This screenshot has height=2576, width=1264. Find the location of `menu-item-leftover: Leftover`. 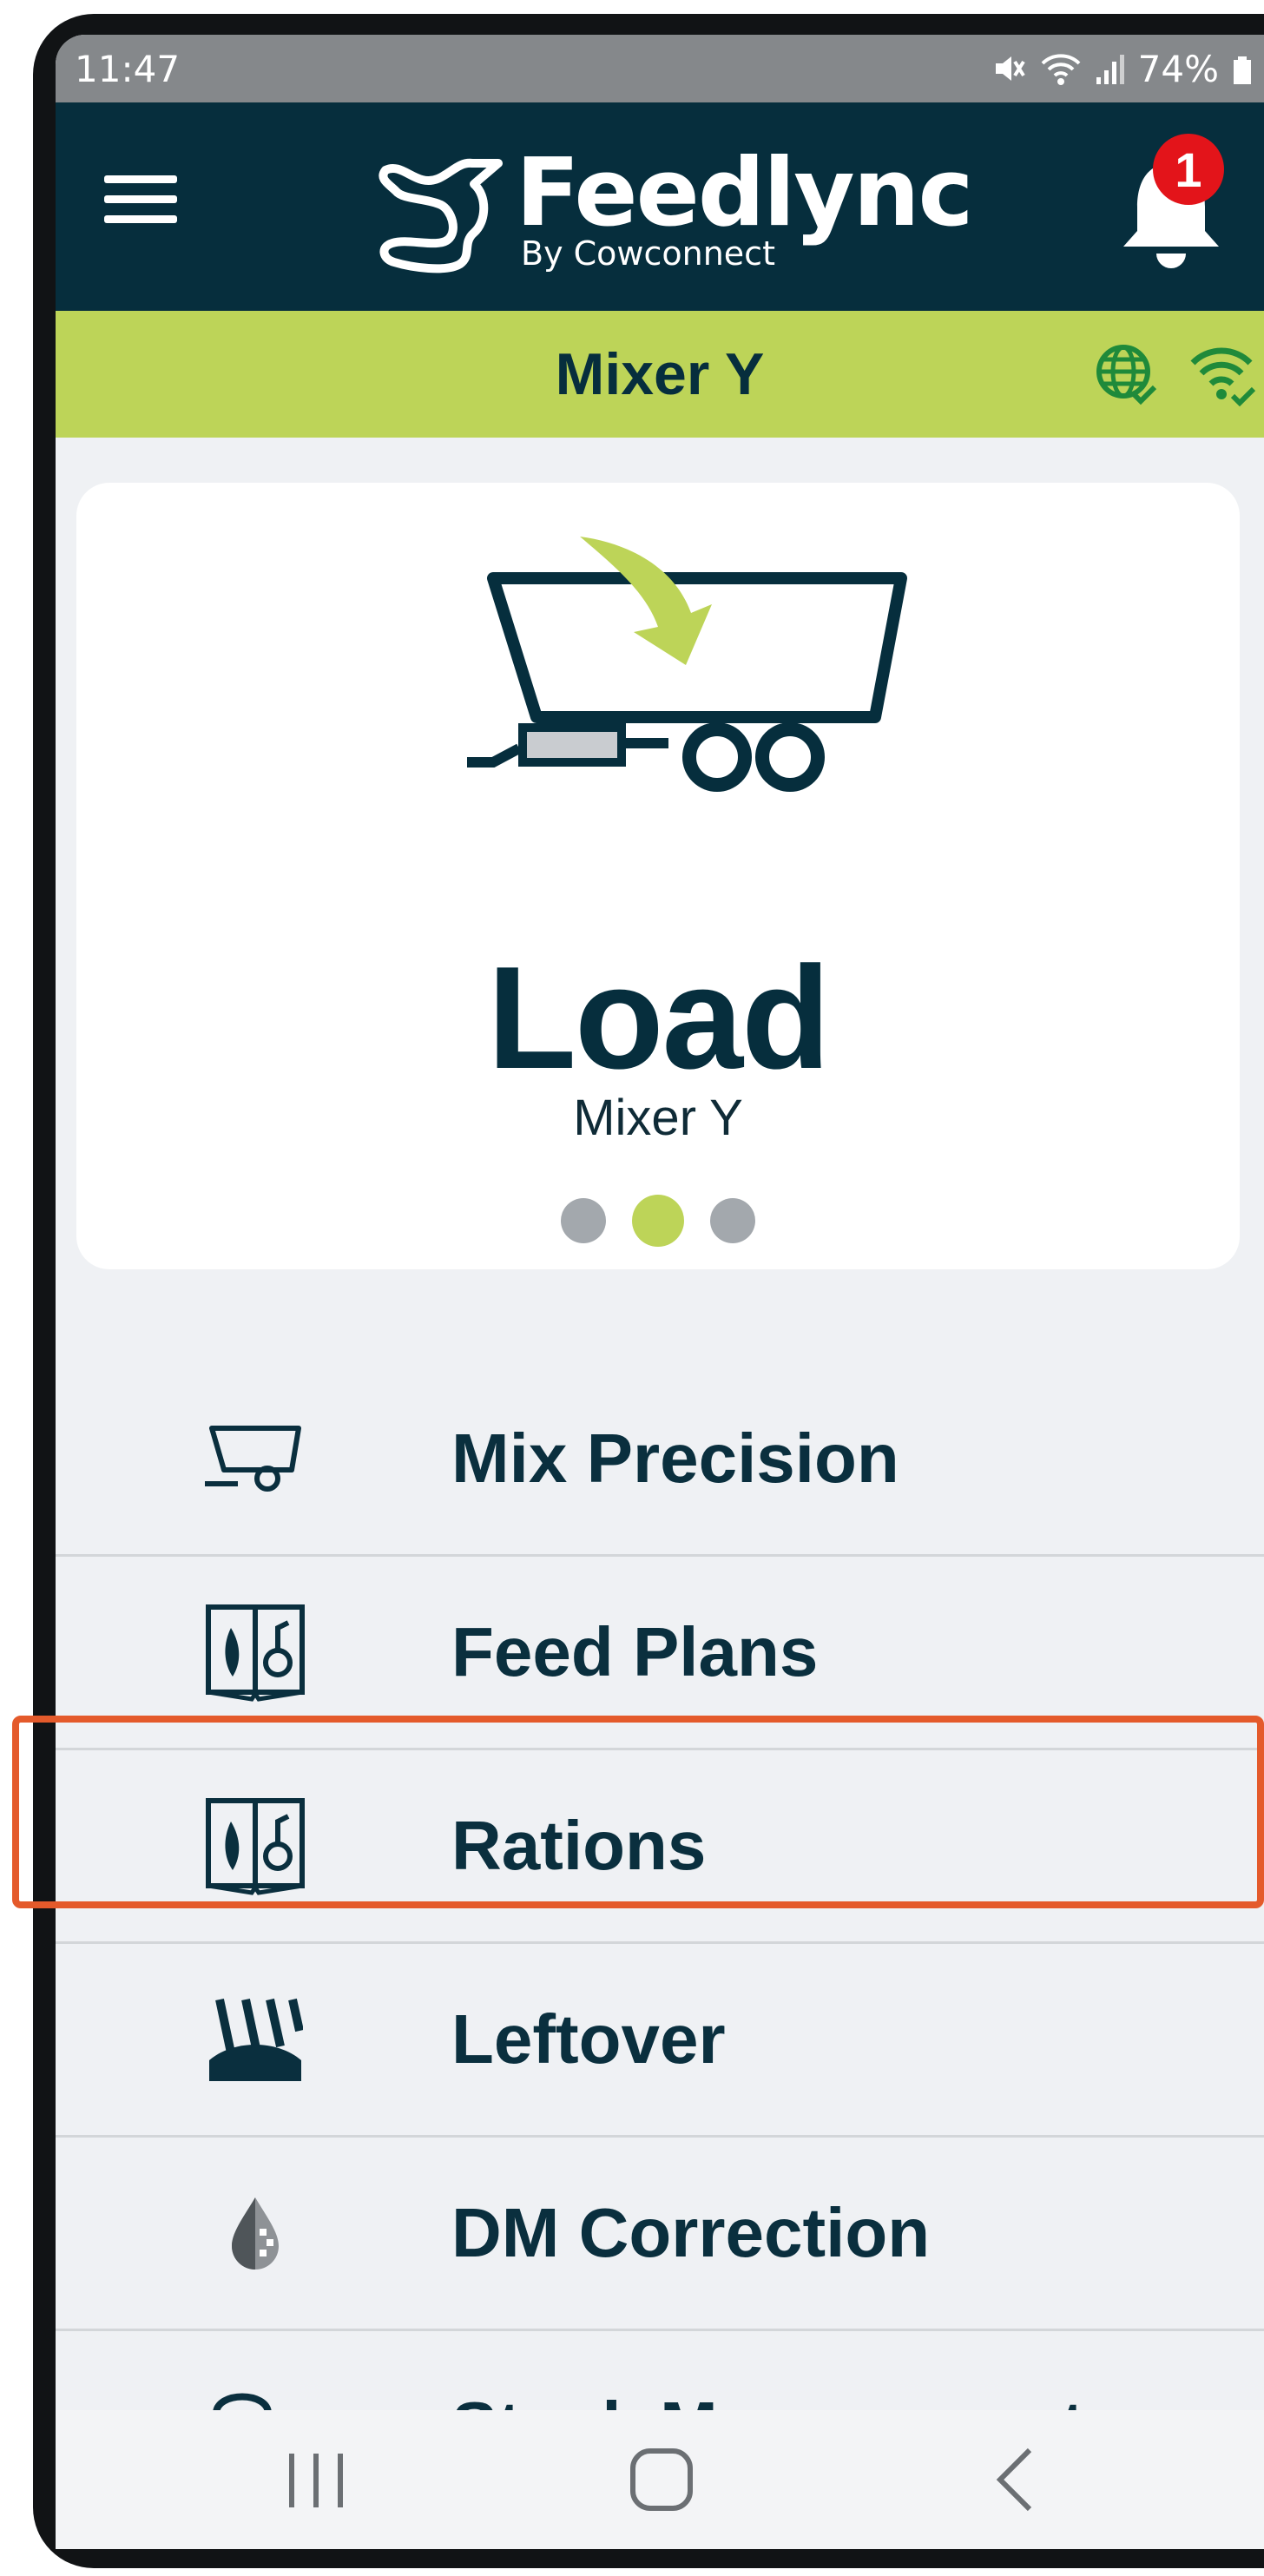

menu-item-leftover: Leftover is located at coordinates (660, 2041).